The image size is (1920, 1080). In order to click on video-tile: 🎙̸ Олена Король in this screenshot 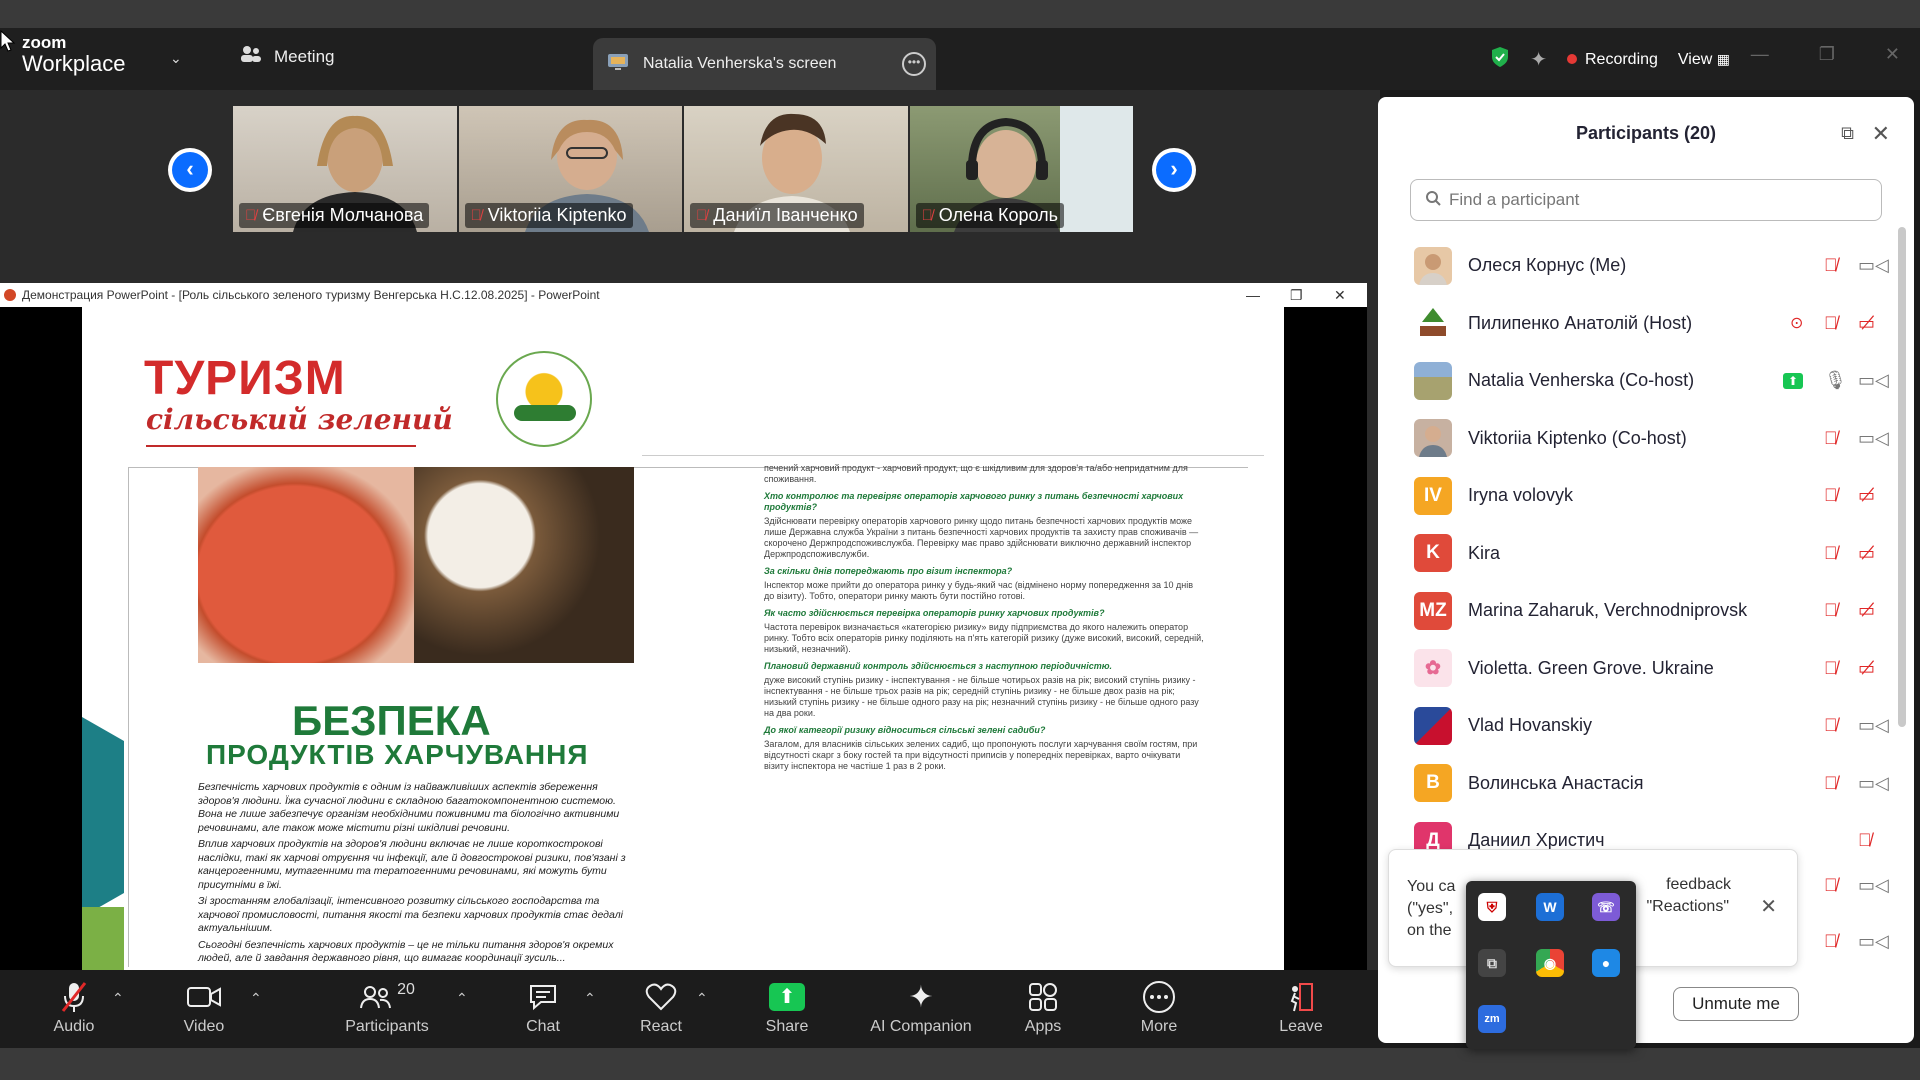, I will do `click(1021, 169)`.